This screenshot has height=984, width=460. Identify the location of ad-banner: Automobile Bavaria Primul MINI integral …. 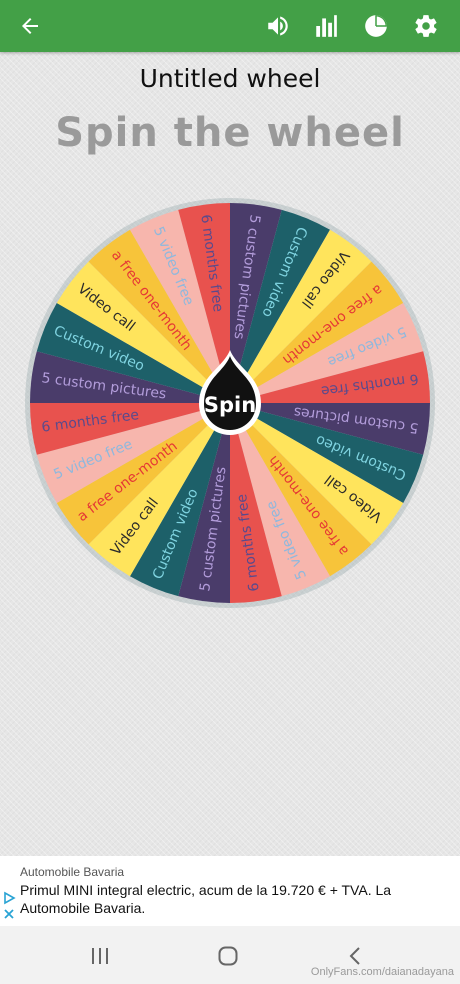
(230, 891).